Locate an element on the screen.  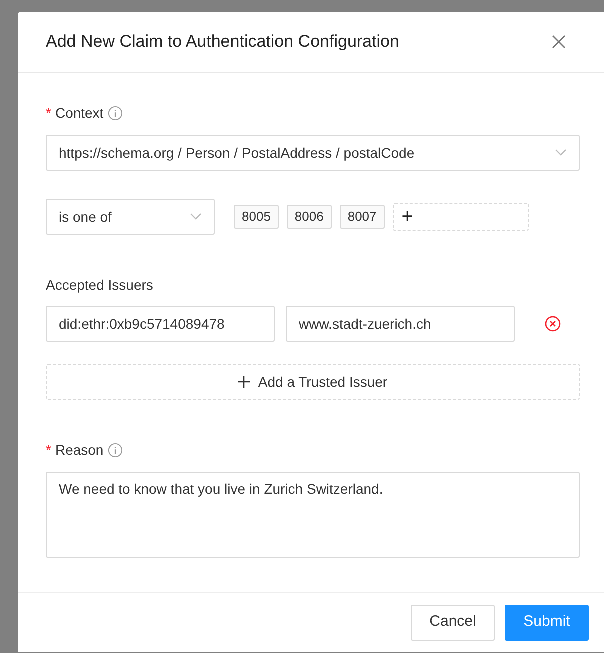
remove-circle-icon is located at coordinates (553, 324).